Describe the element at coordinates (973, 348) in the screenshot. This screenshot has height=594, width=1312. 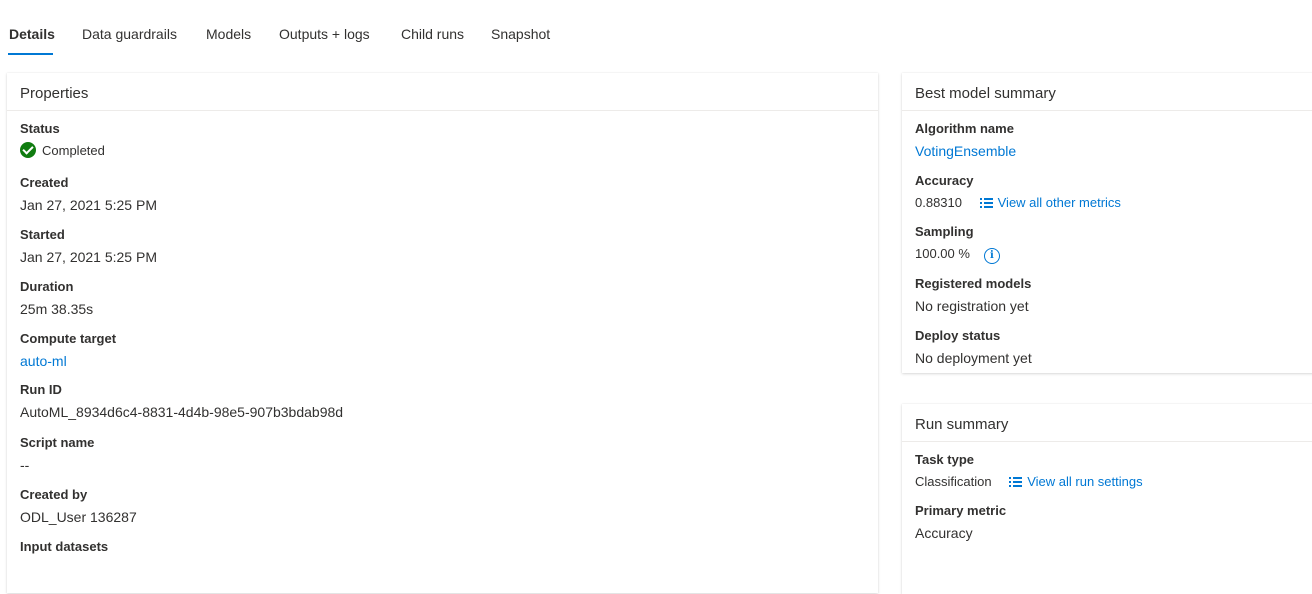
I see `deploy-status-property: Deploy status No deployment yet` at that location.